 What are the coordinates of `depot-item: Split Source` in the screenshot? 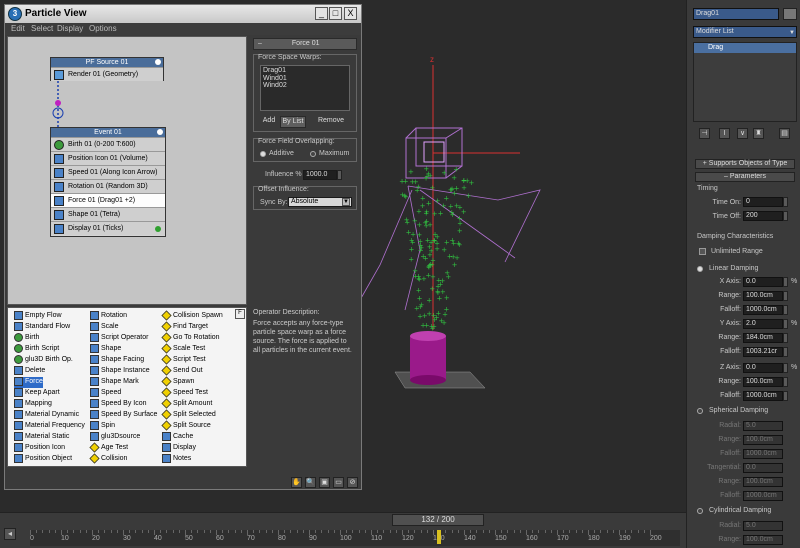 It's located at (186, 426).